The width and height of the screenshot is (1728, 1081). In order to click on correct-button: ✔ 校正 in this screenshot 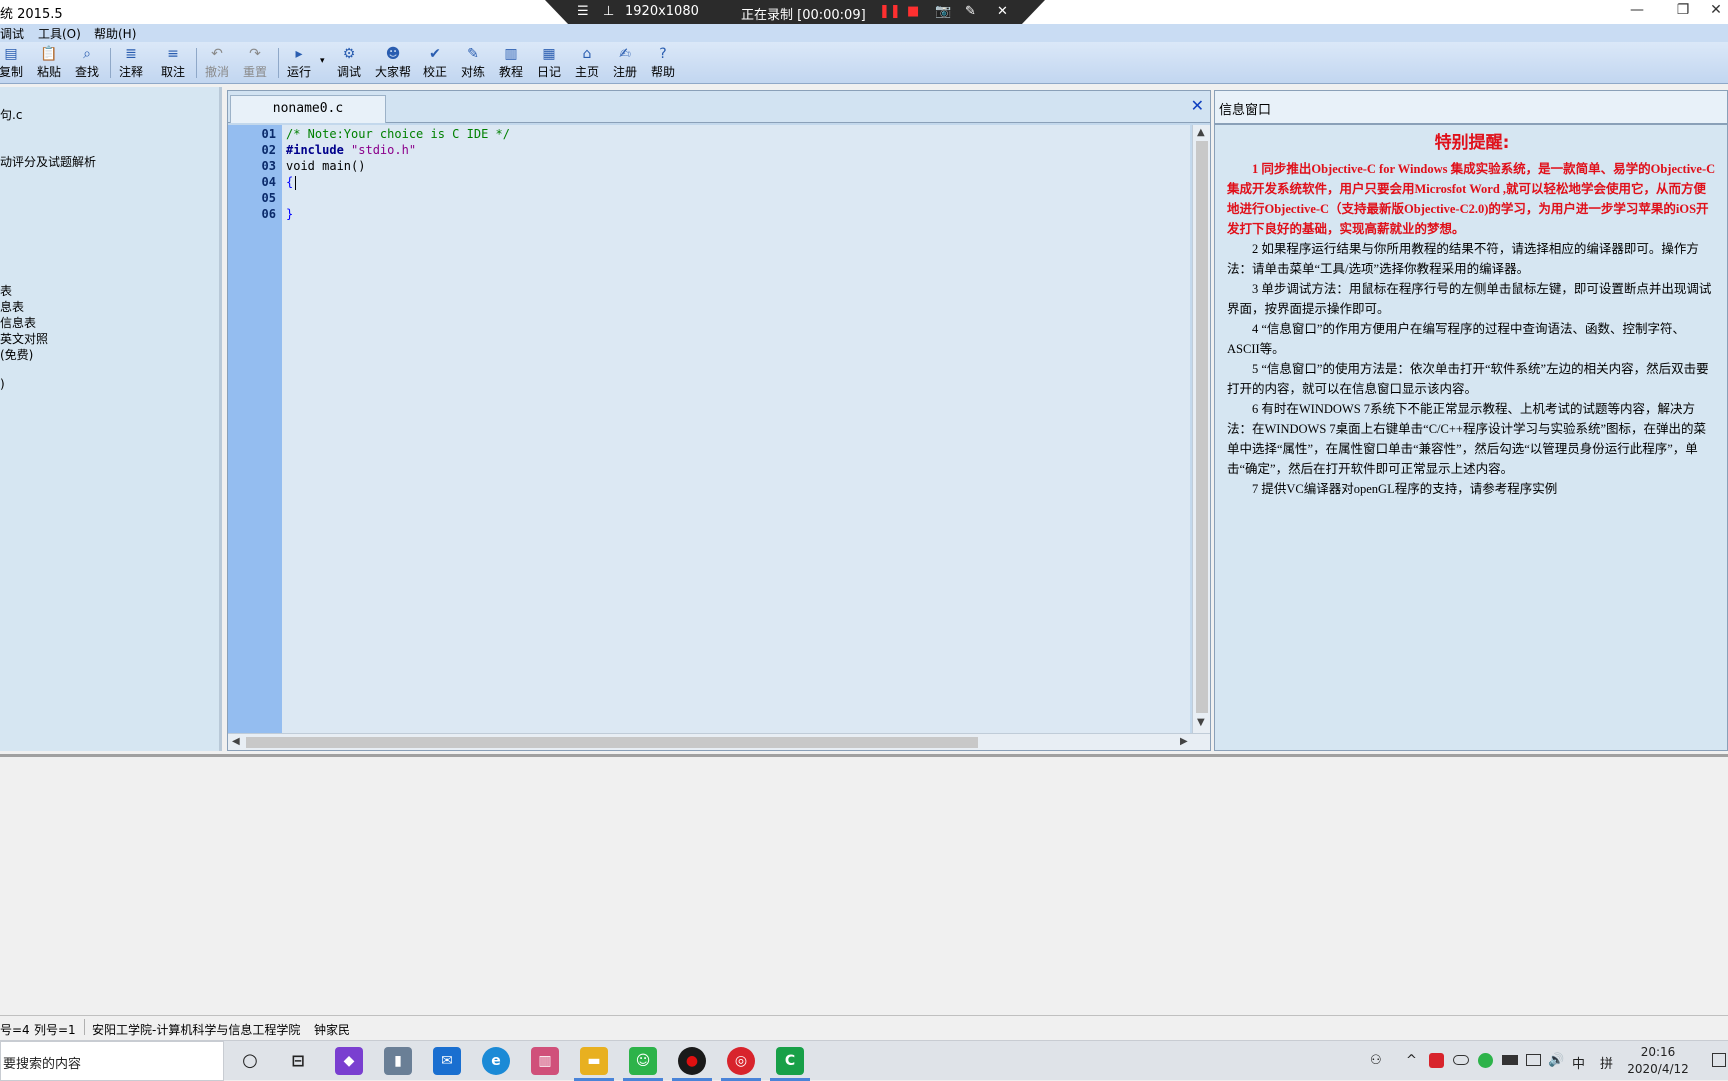, I will do `click(435, 63)`.